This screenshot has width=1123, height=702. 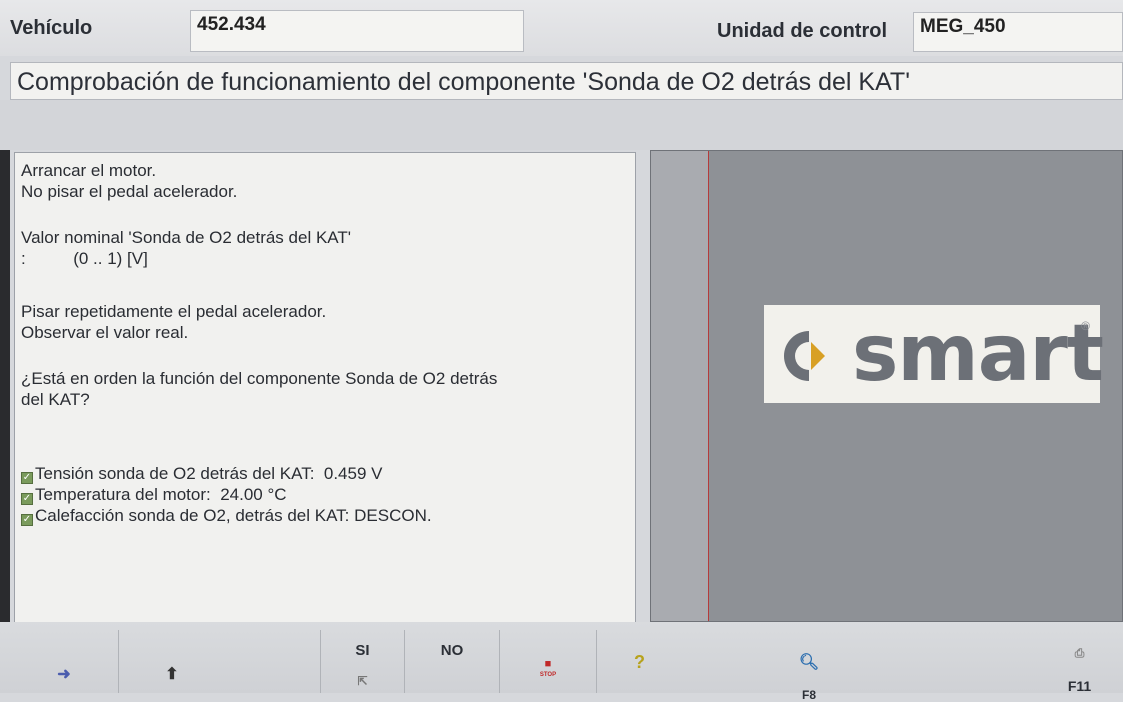 I want to click on help-icon: ?, so click(x=639, y=662).